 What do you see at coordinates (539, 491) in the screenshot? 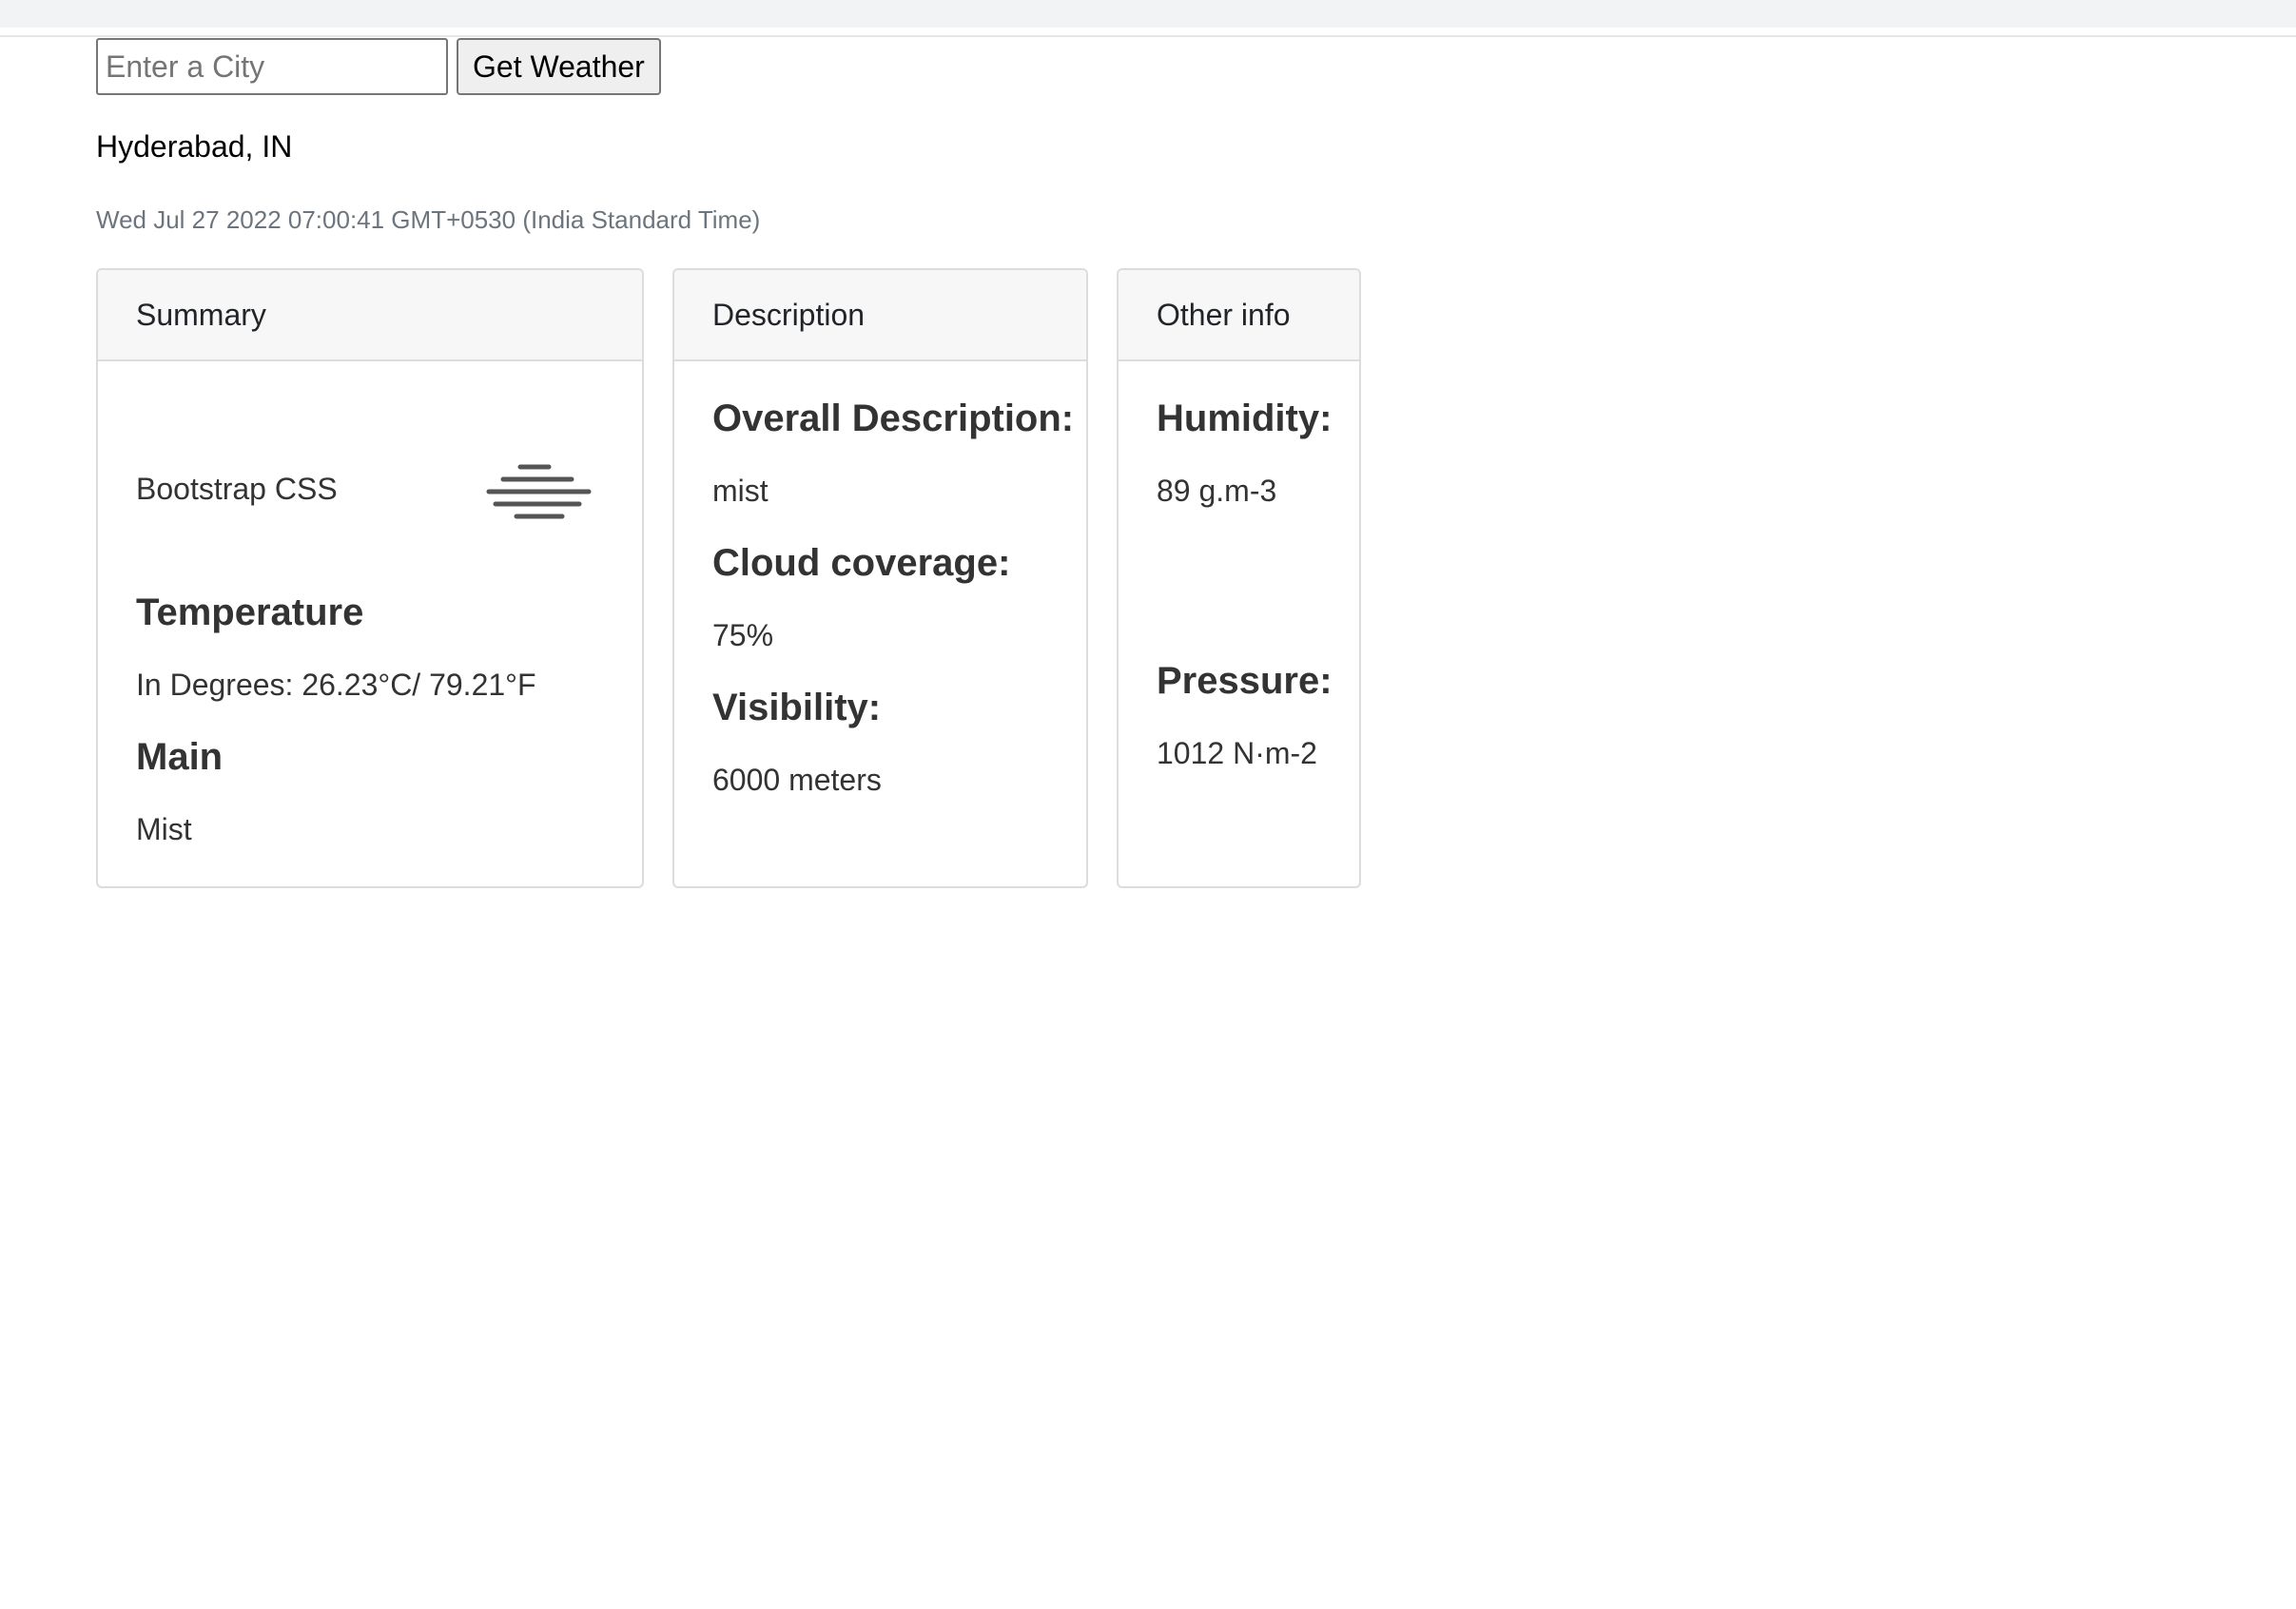
I see `mist-icon` at bounding box center [539, 491].